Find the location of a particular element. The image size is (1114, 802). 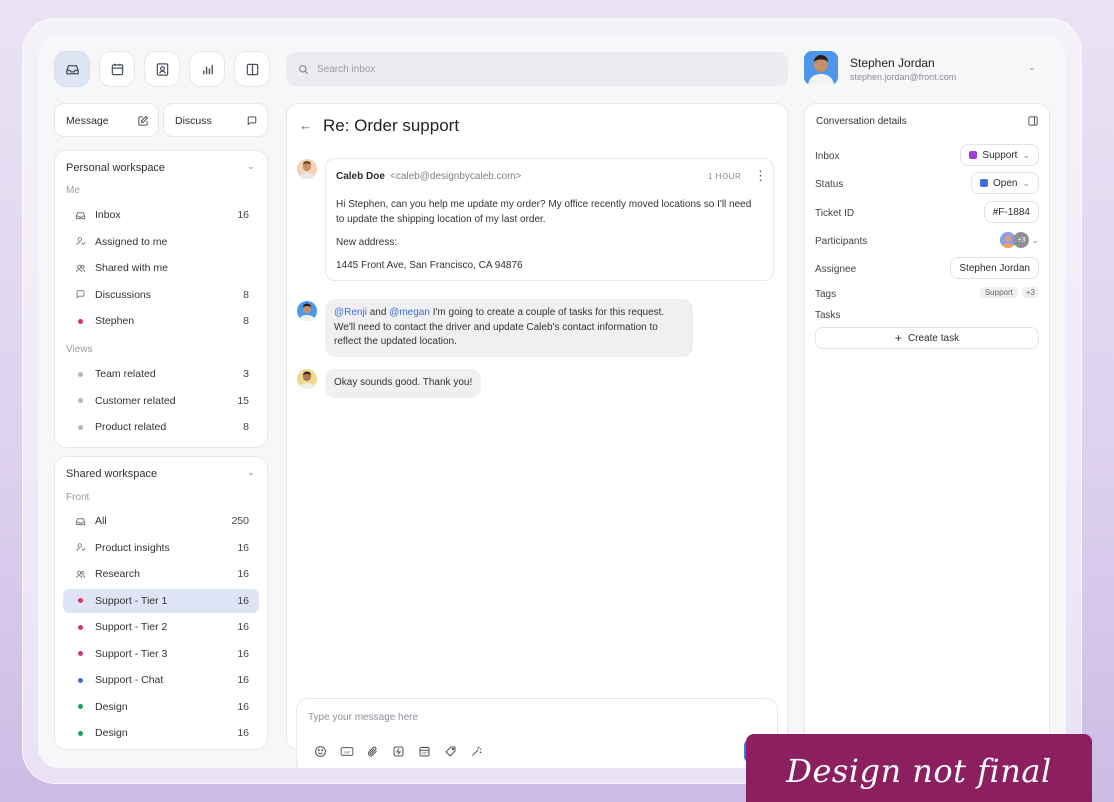

sidebar-item-support-chat: Support - Chat 16 is located at coordinates (161, 680).